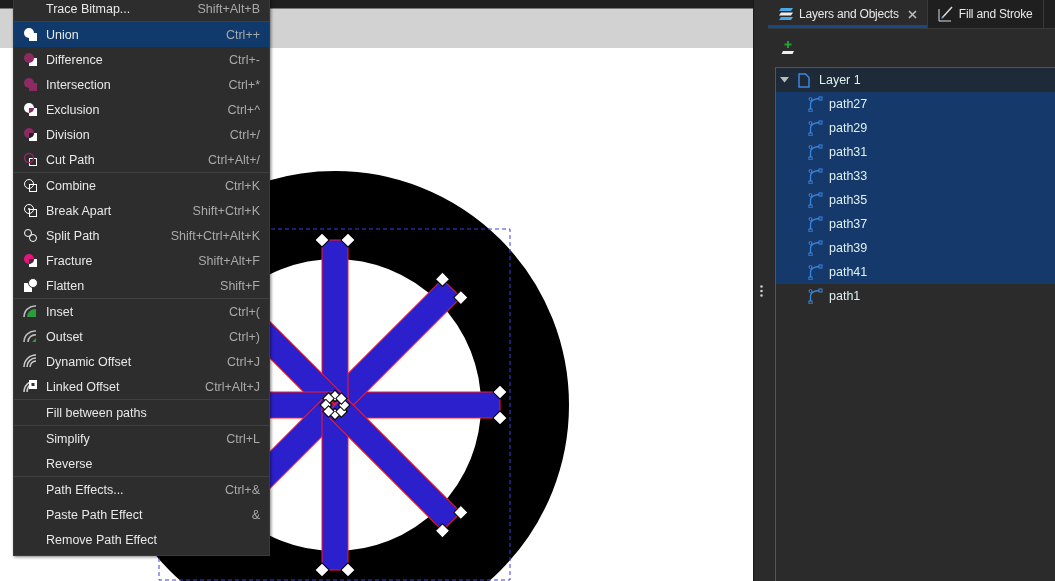  Describe the element at coordinates (915, 176) in the screenshot. I see `object-row: path33` at that location.